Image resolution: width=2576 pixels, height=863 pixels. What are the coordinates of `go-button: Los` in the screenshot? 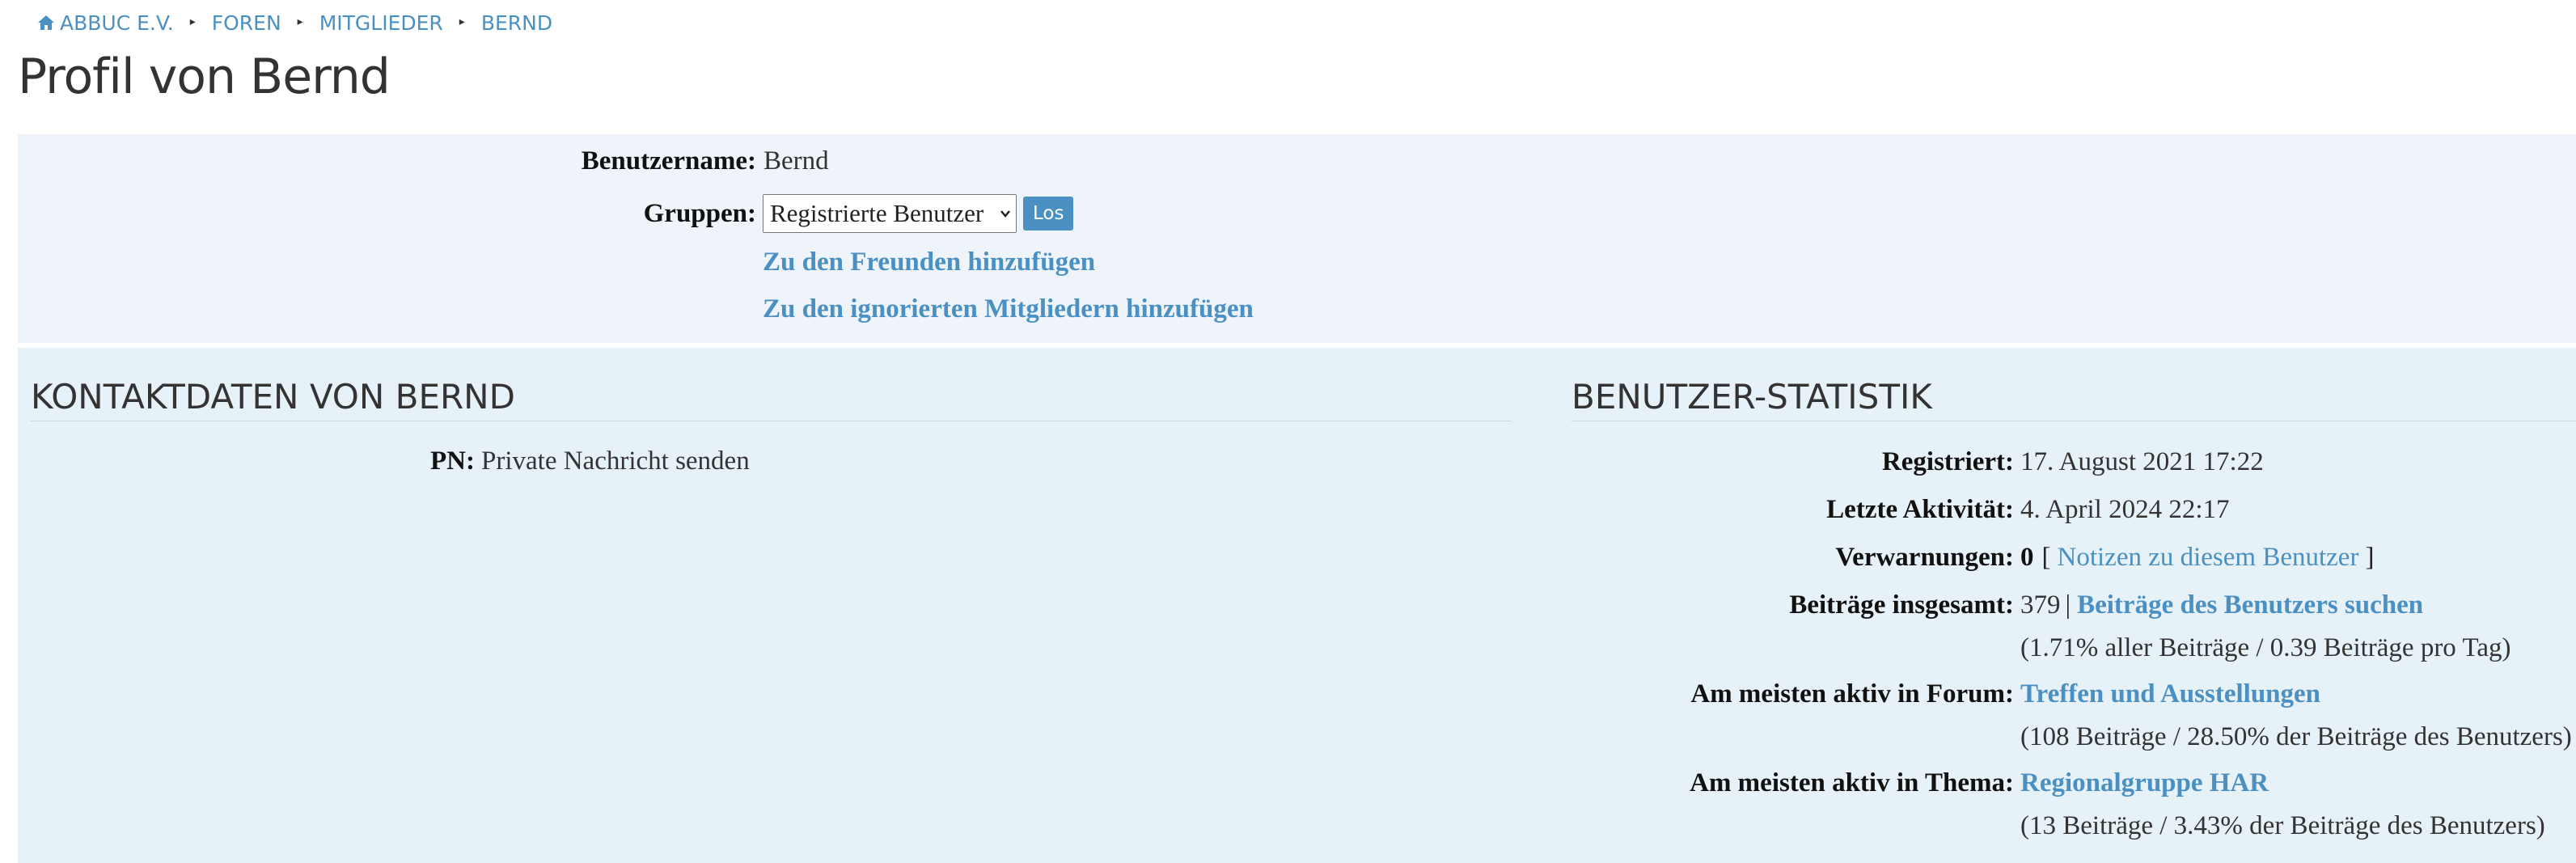 It's located at (1049, 214).